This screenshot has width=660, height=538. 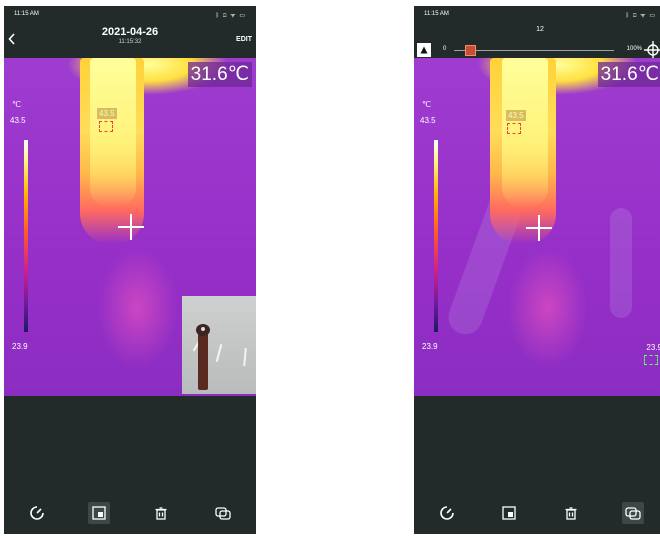 What do you see at coordinates (203, 361) in the screenshot?
I see `object-rod` at bounding box center [203, 361].